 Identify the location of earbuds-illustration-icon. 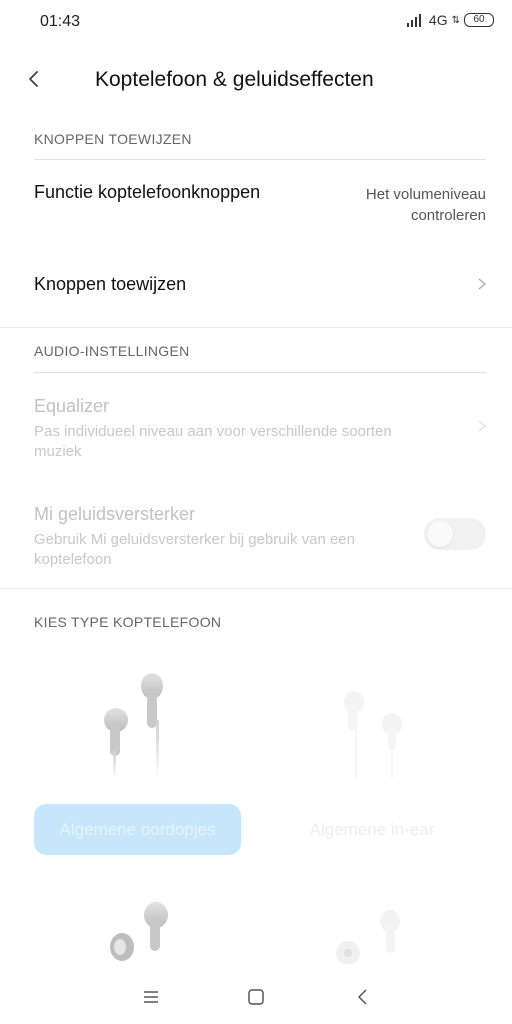
(140, 720).